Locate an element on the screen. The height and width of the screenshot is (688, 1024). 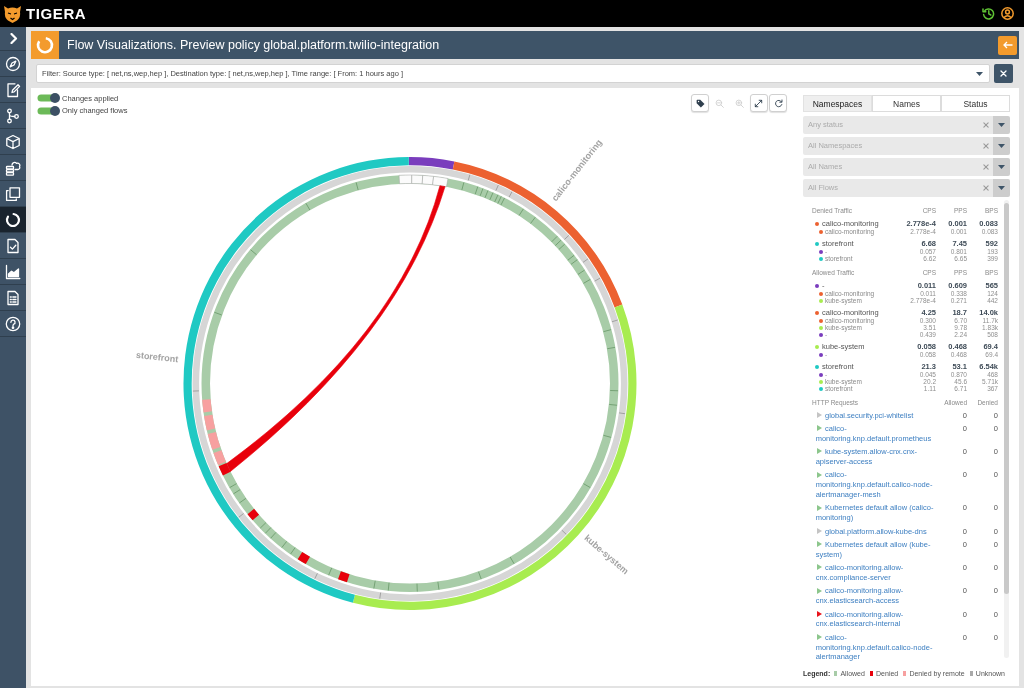
page-title: Flow Visualizations. Preview policy global.platform.twilio-integration is located at coordinates (254, 45).